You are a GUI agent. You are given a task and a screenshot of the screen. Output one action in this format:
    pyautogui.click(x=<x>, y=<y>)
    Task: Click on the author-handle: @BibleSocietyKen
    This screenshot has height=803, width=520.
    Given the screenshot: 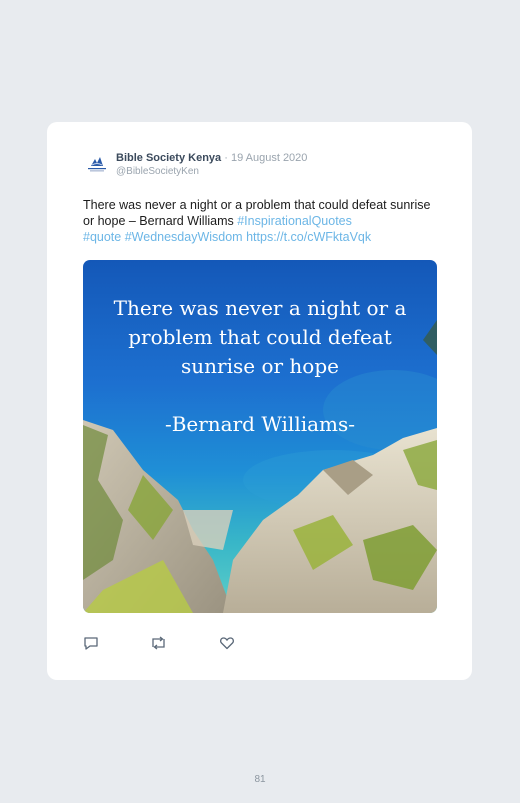 What is the action you would take?
    pyautogui.click(x=211, y=171)
    